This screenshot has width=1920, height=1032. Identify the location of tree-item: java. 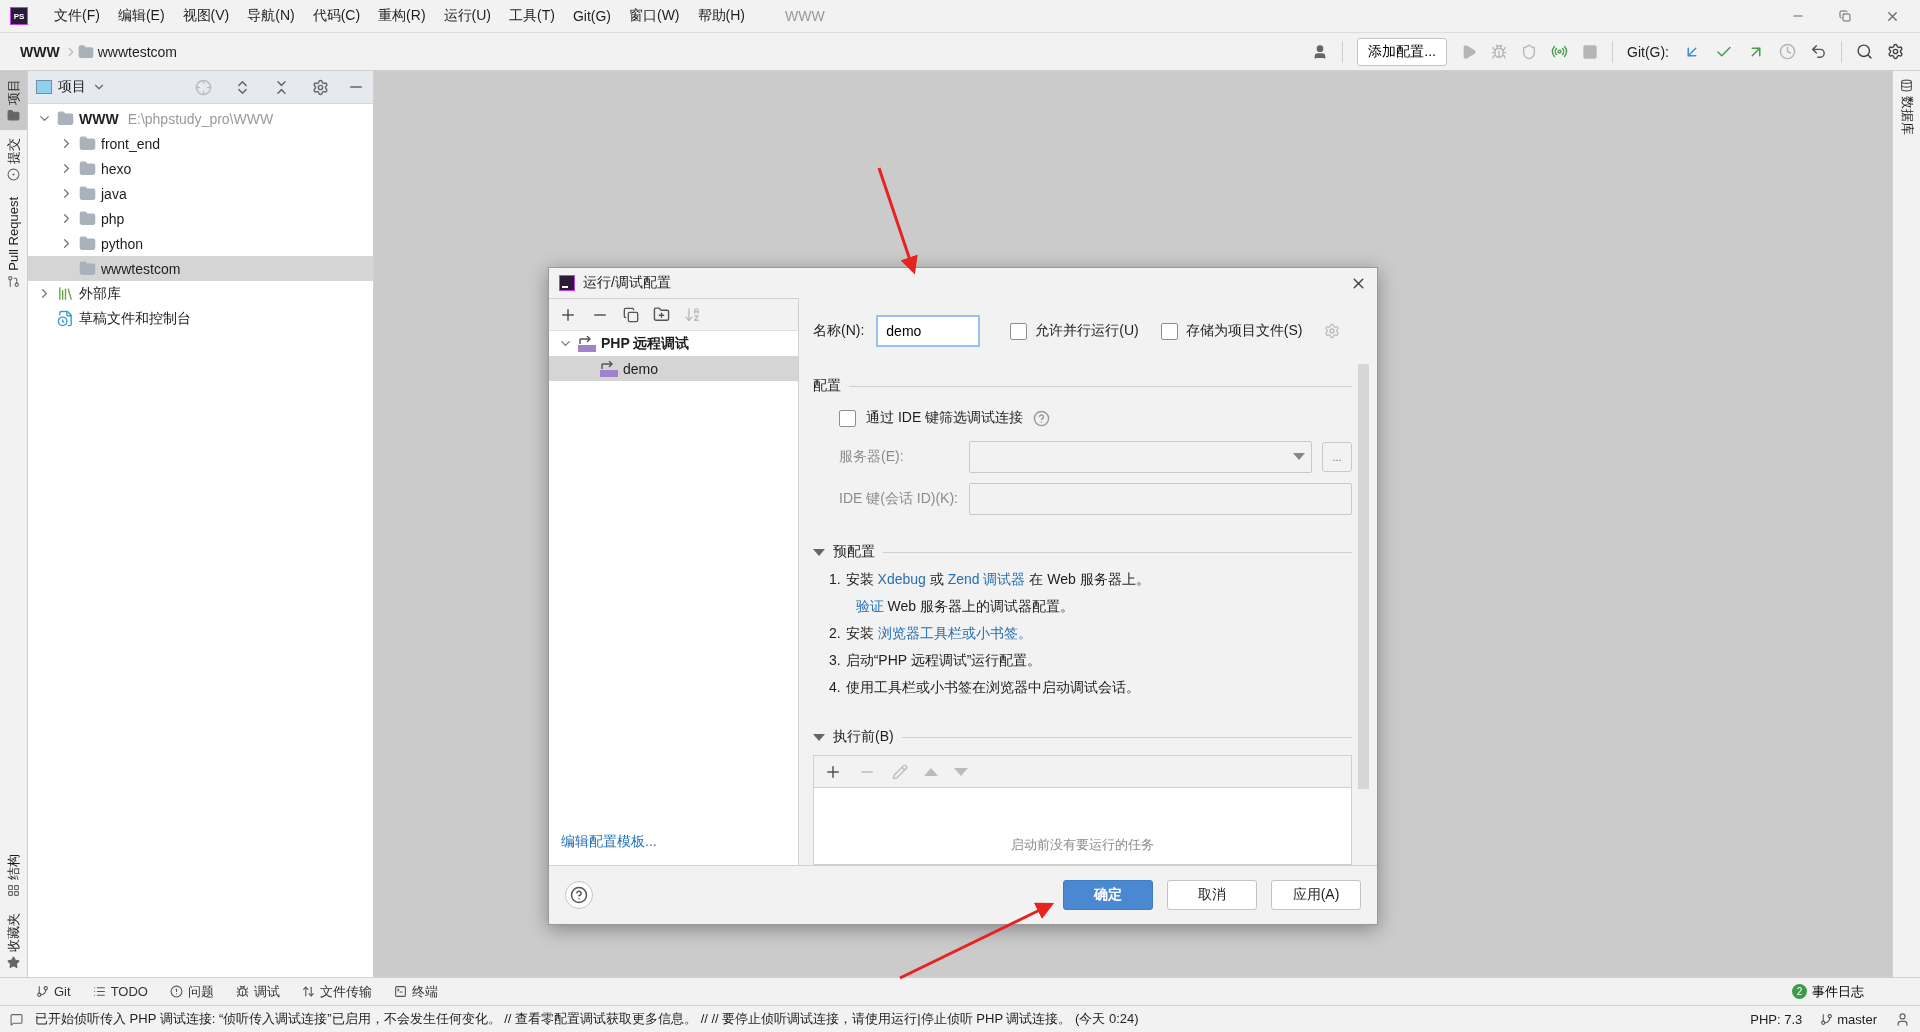
(200, 193).